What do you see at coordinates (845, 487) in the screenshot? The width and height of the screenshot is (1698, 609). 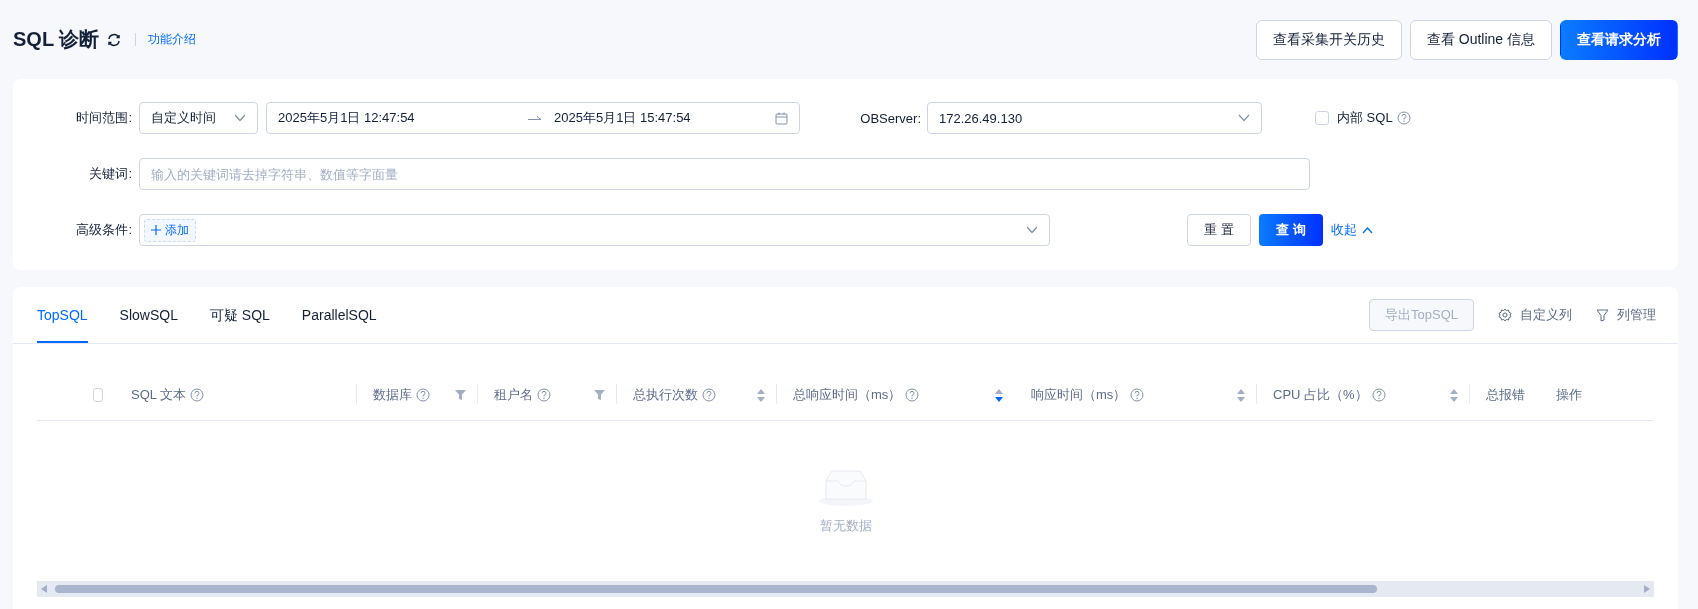 I see `empty-box-icon` at bounding box center [845, 487].